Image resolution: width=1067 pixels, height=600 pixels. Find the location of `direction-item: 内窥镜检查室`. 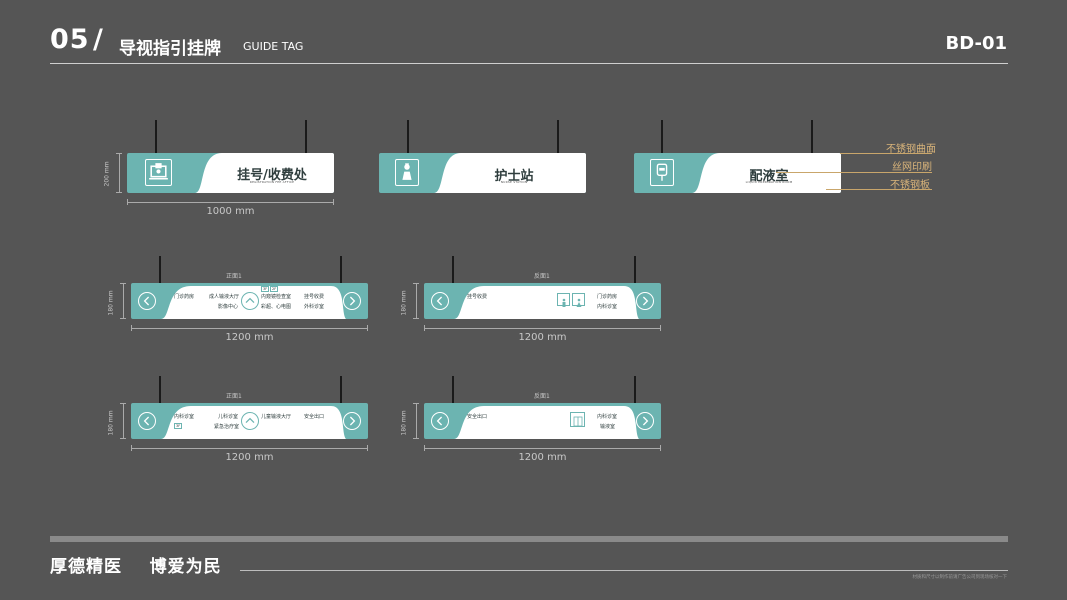

direction-item: 内窥镜检查室 is located at coordinates (276, 297).